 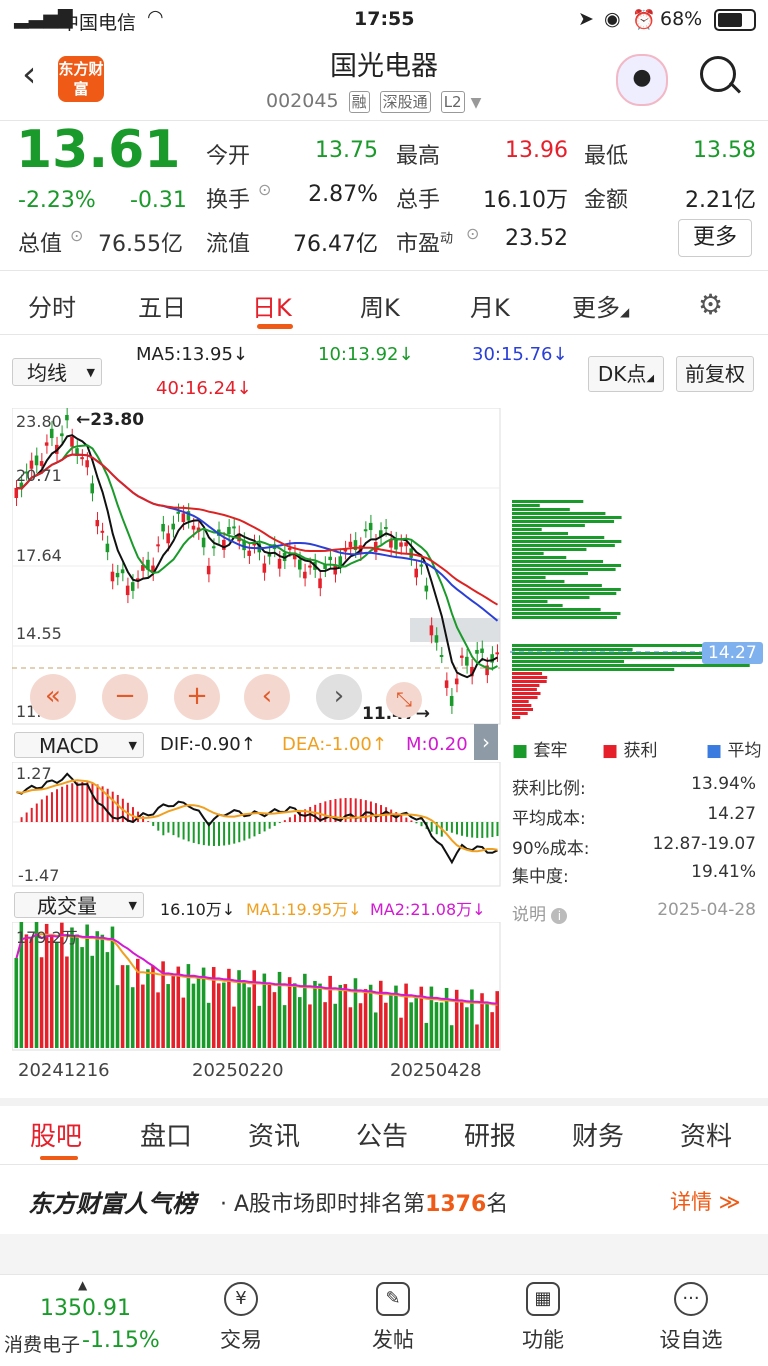 I want to click on stock-code-row: 002045 融 深股通 L2 ▼, so click(x=373, y=101).